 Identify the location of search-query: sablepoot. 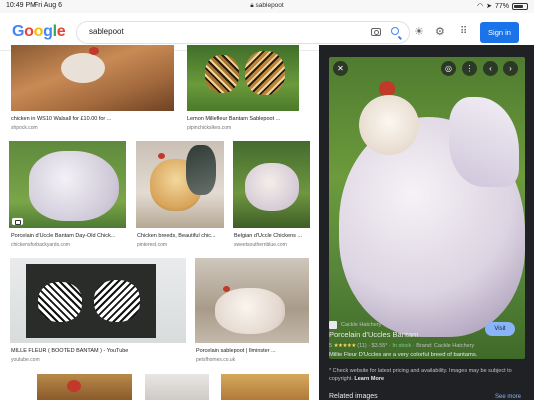
(106, 31).